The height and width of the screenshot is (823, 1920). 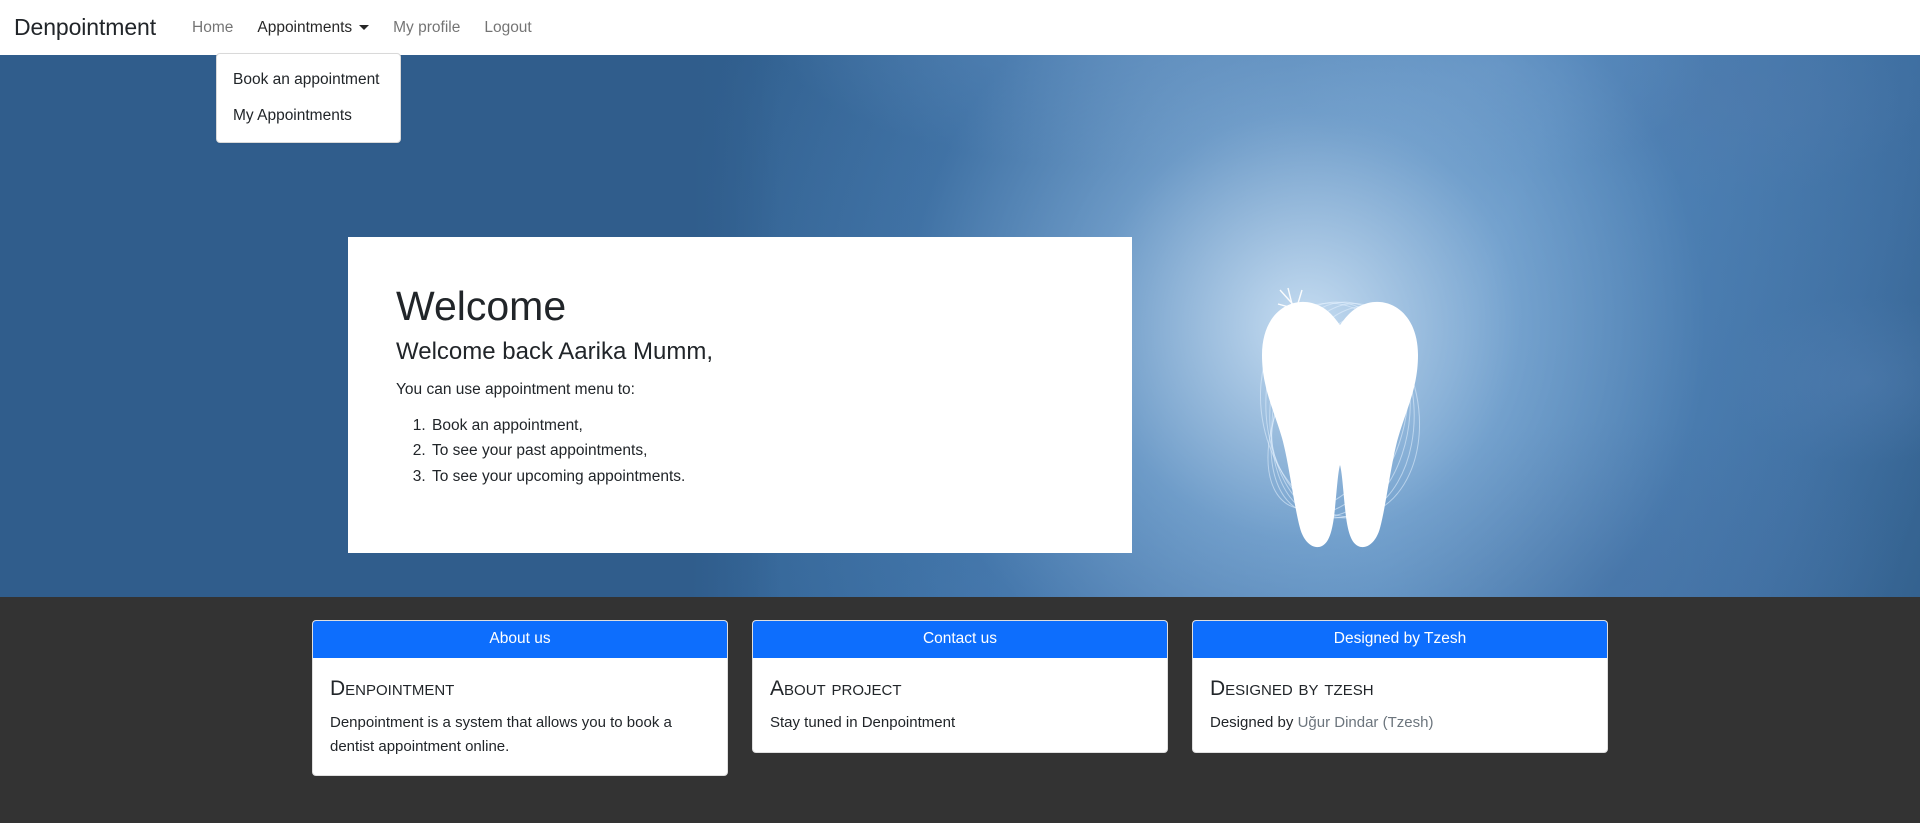 I want to click on nav-item-appointments-label: Appointments, so click(x=305, y=27).